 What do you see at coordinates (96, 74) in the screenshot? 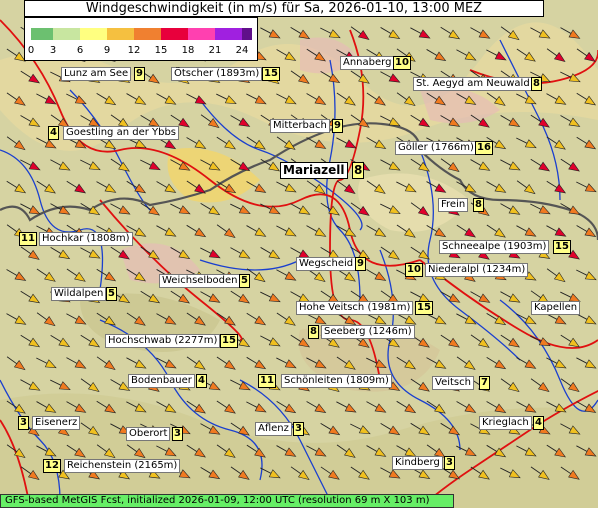
I see `station-name: Lunz am See` at bounding box center [96, 74].